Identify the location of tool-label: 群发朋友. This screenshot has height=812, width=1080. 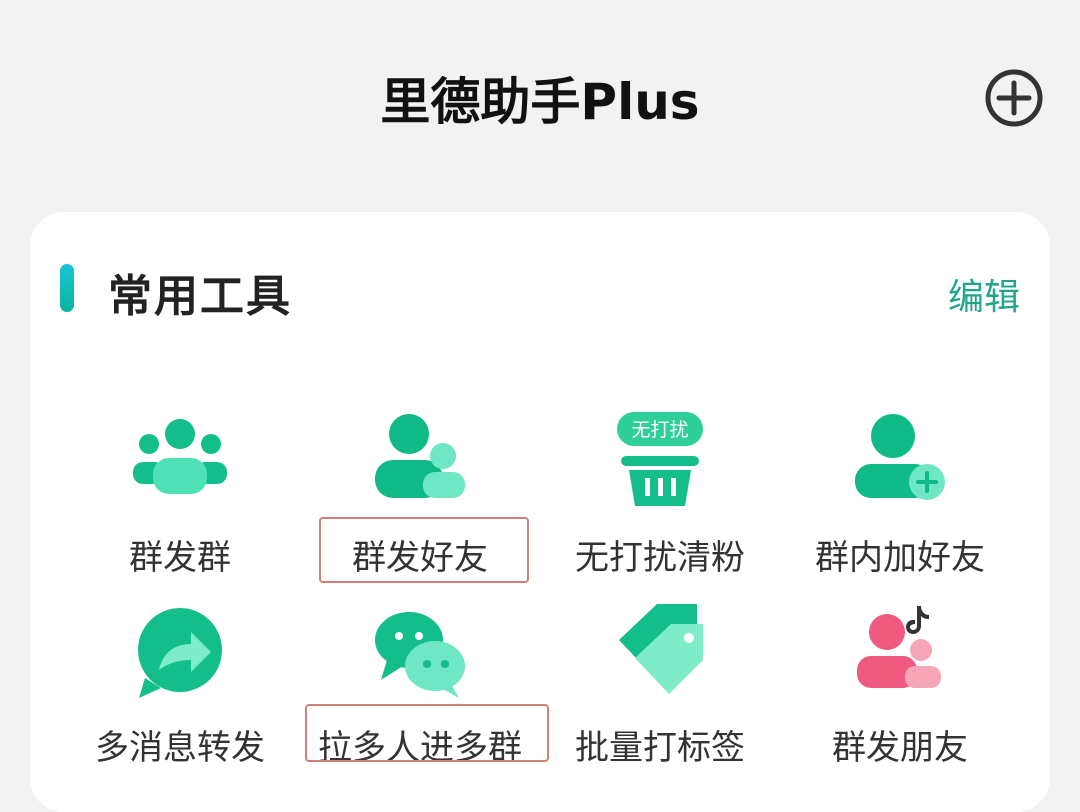
(900, 748).